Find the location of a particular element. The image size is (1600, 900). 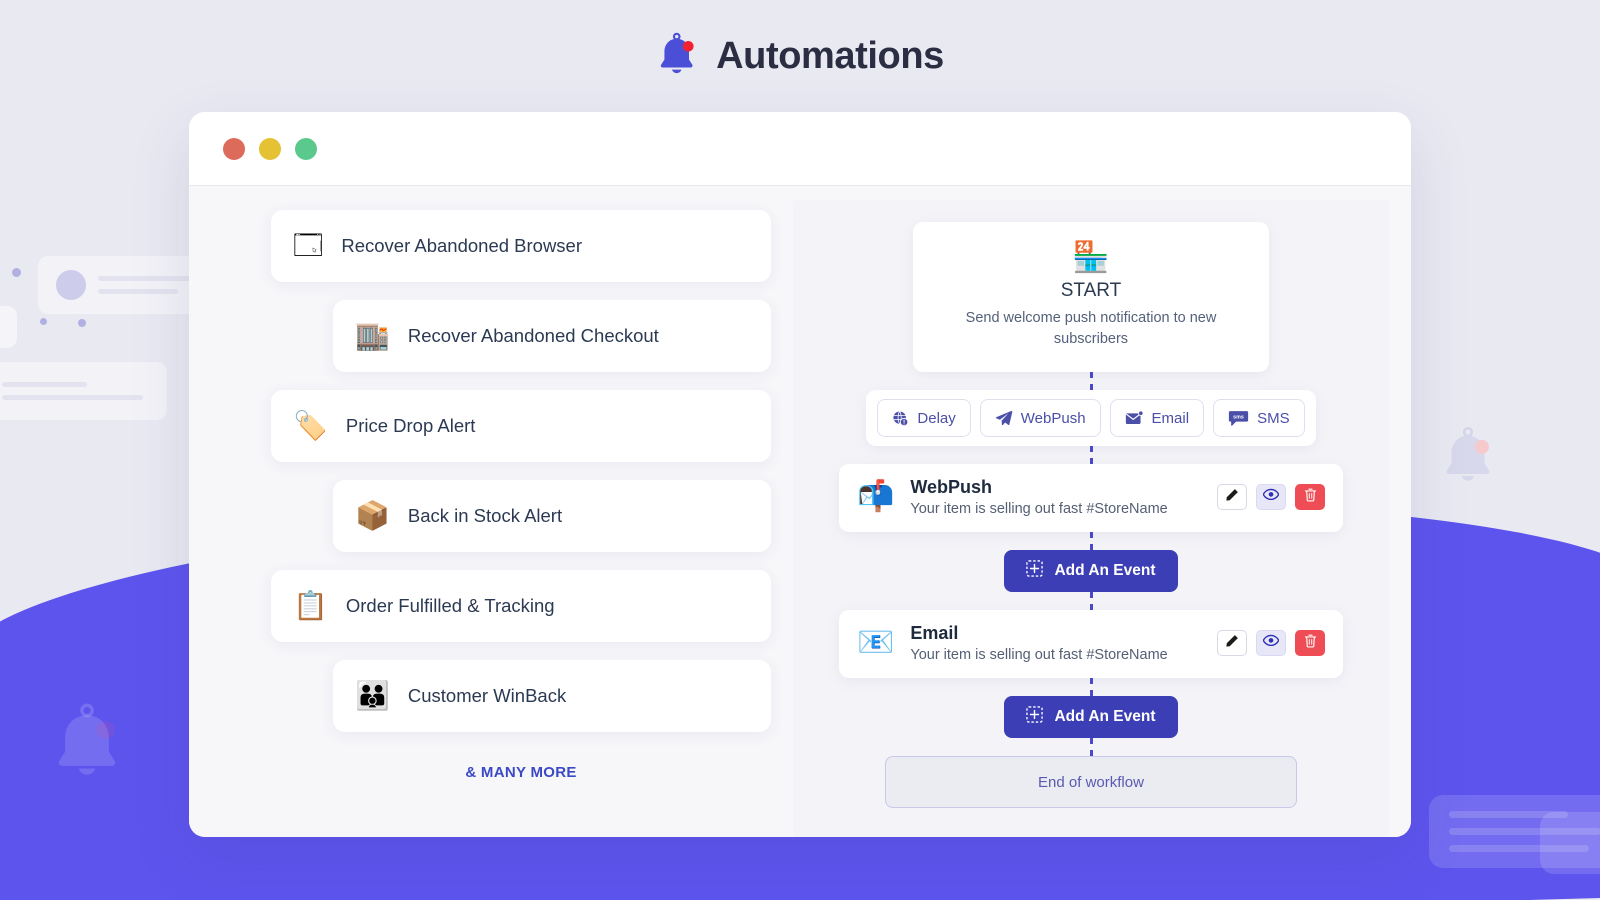

template-card-order-fulfilled-tracking: 📋 Order Fulfilled & Tracking is located at coordinates (521, 606).